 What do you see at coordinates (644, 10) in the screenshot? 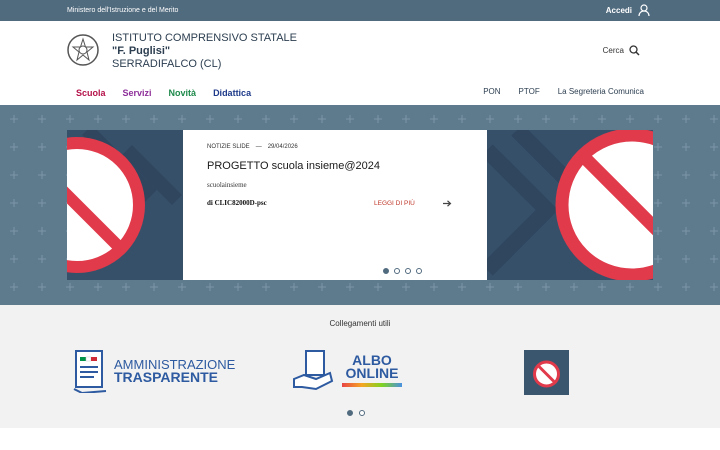
I see `user-icon` at bounding box center [644, 10].